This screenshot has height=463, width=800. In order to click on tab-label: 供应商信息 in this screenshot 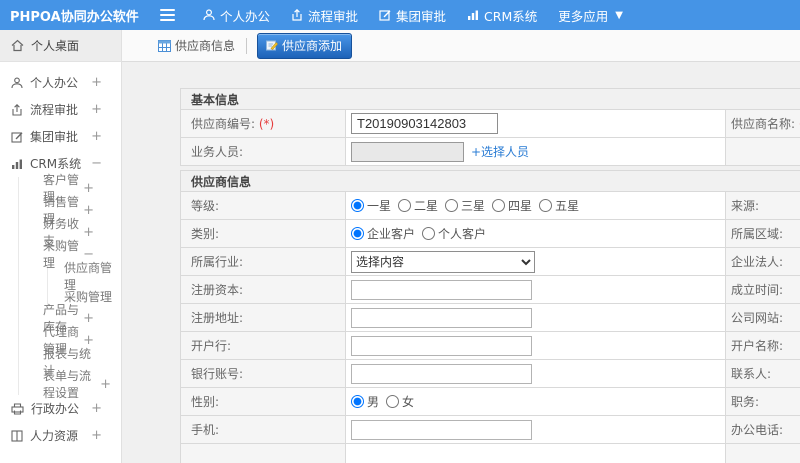, I will do `click(205, 46)`.